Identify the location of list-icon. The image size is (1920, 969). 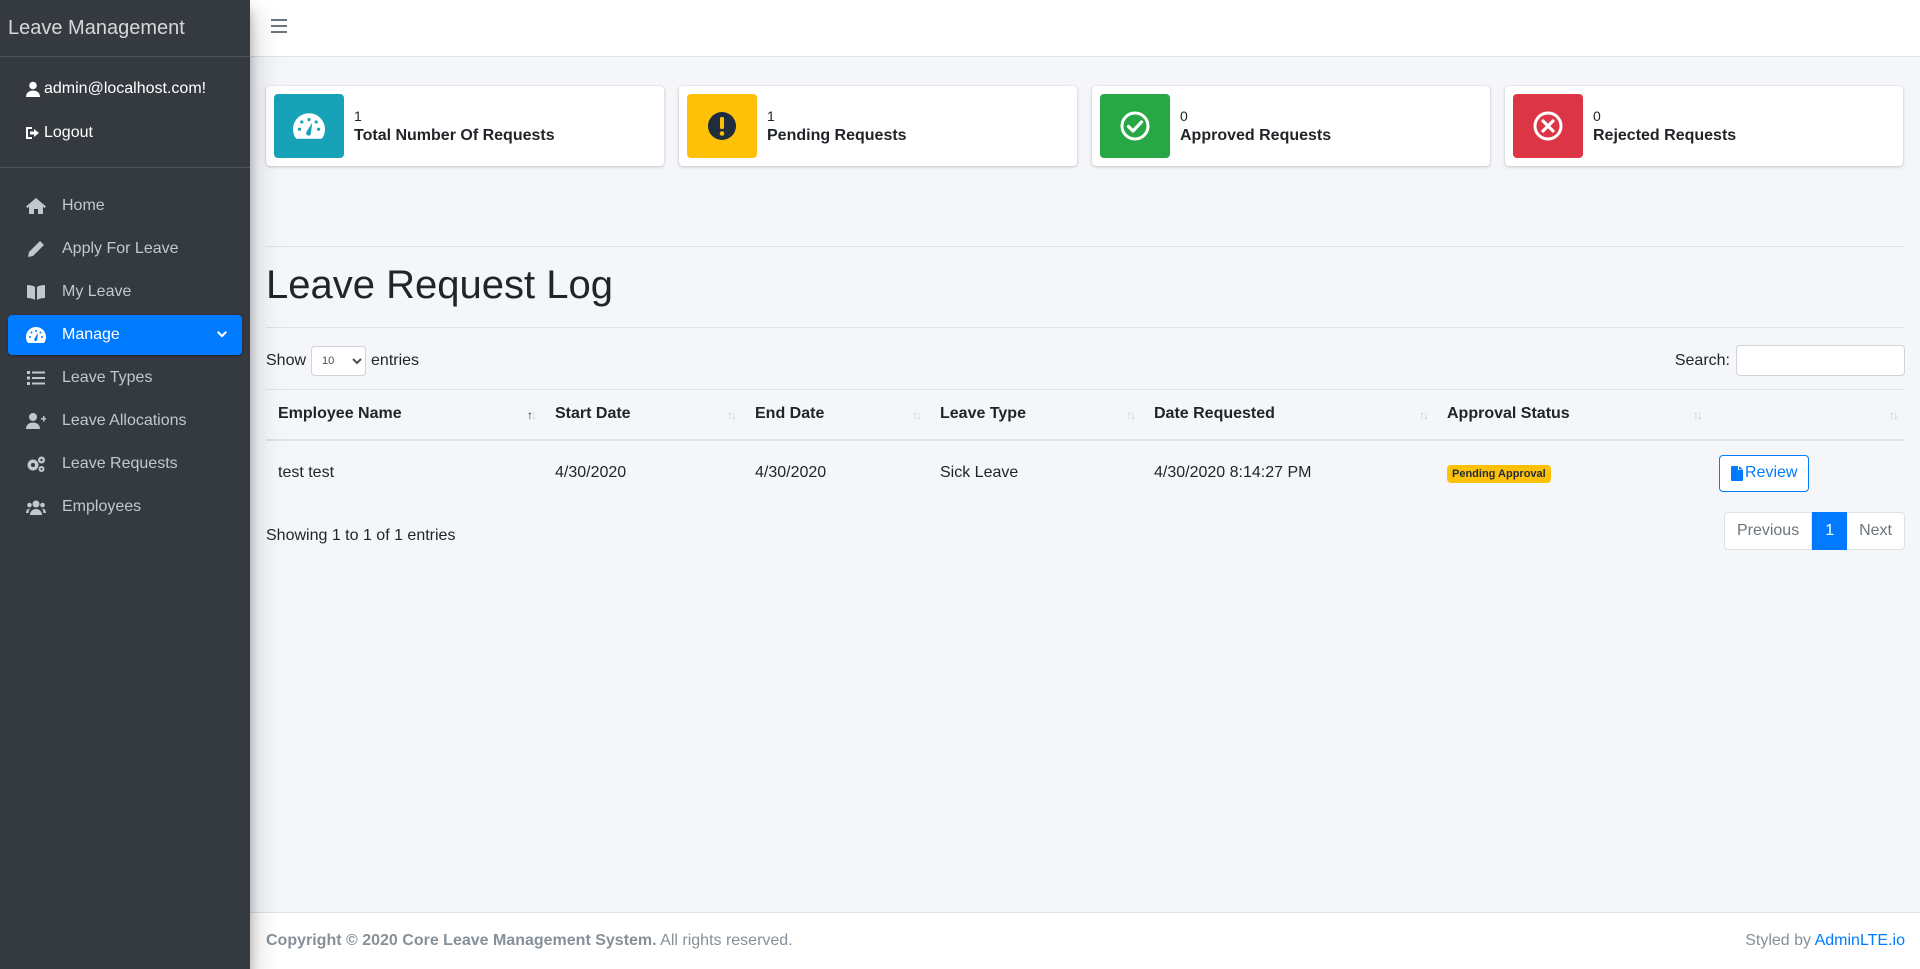
(36, 378).